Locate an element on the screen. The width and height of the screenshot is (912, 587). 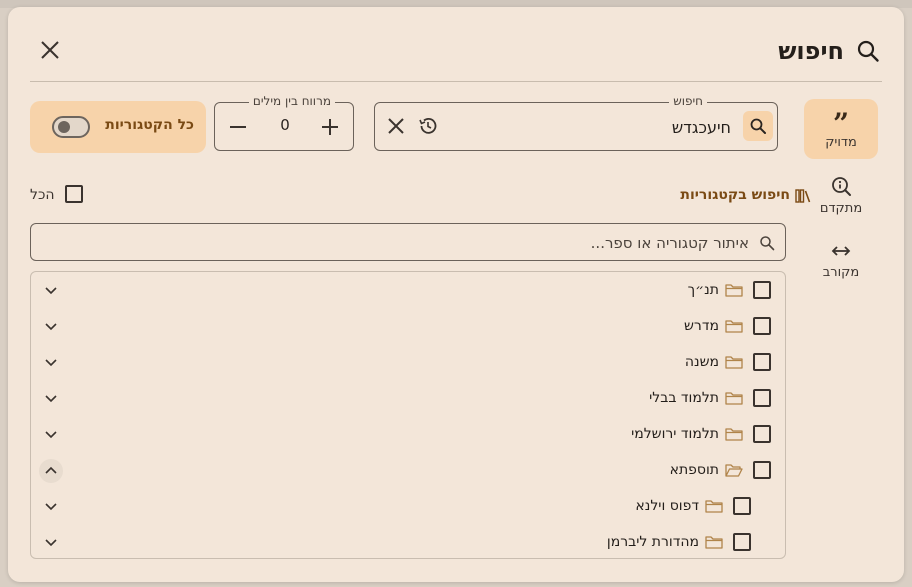
category-label: תנ״ך is located at coordinates (703, 290).